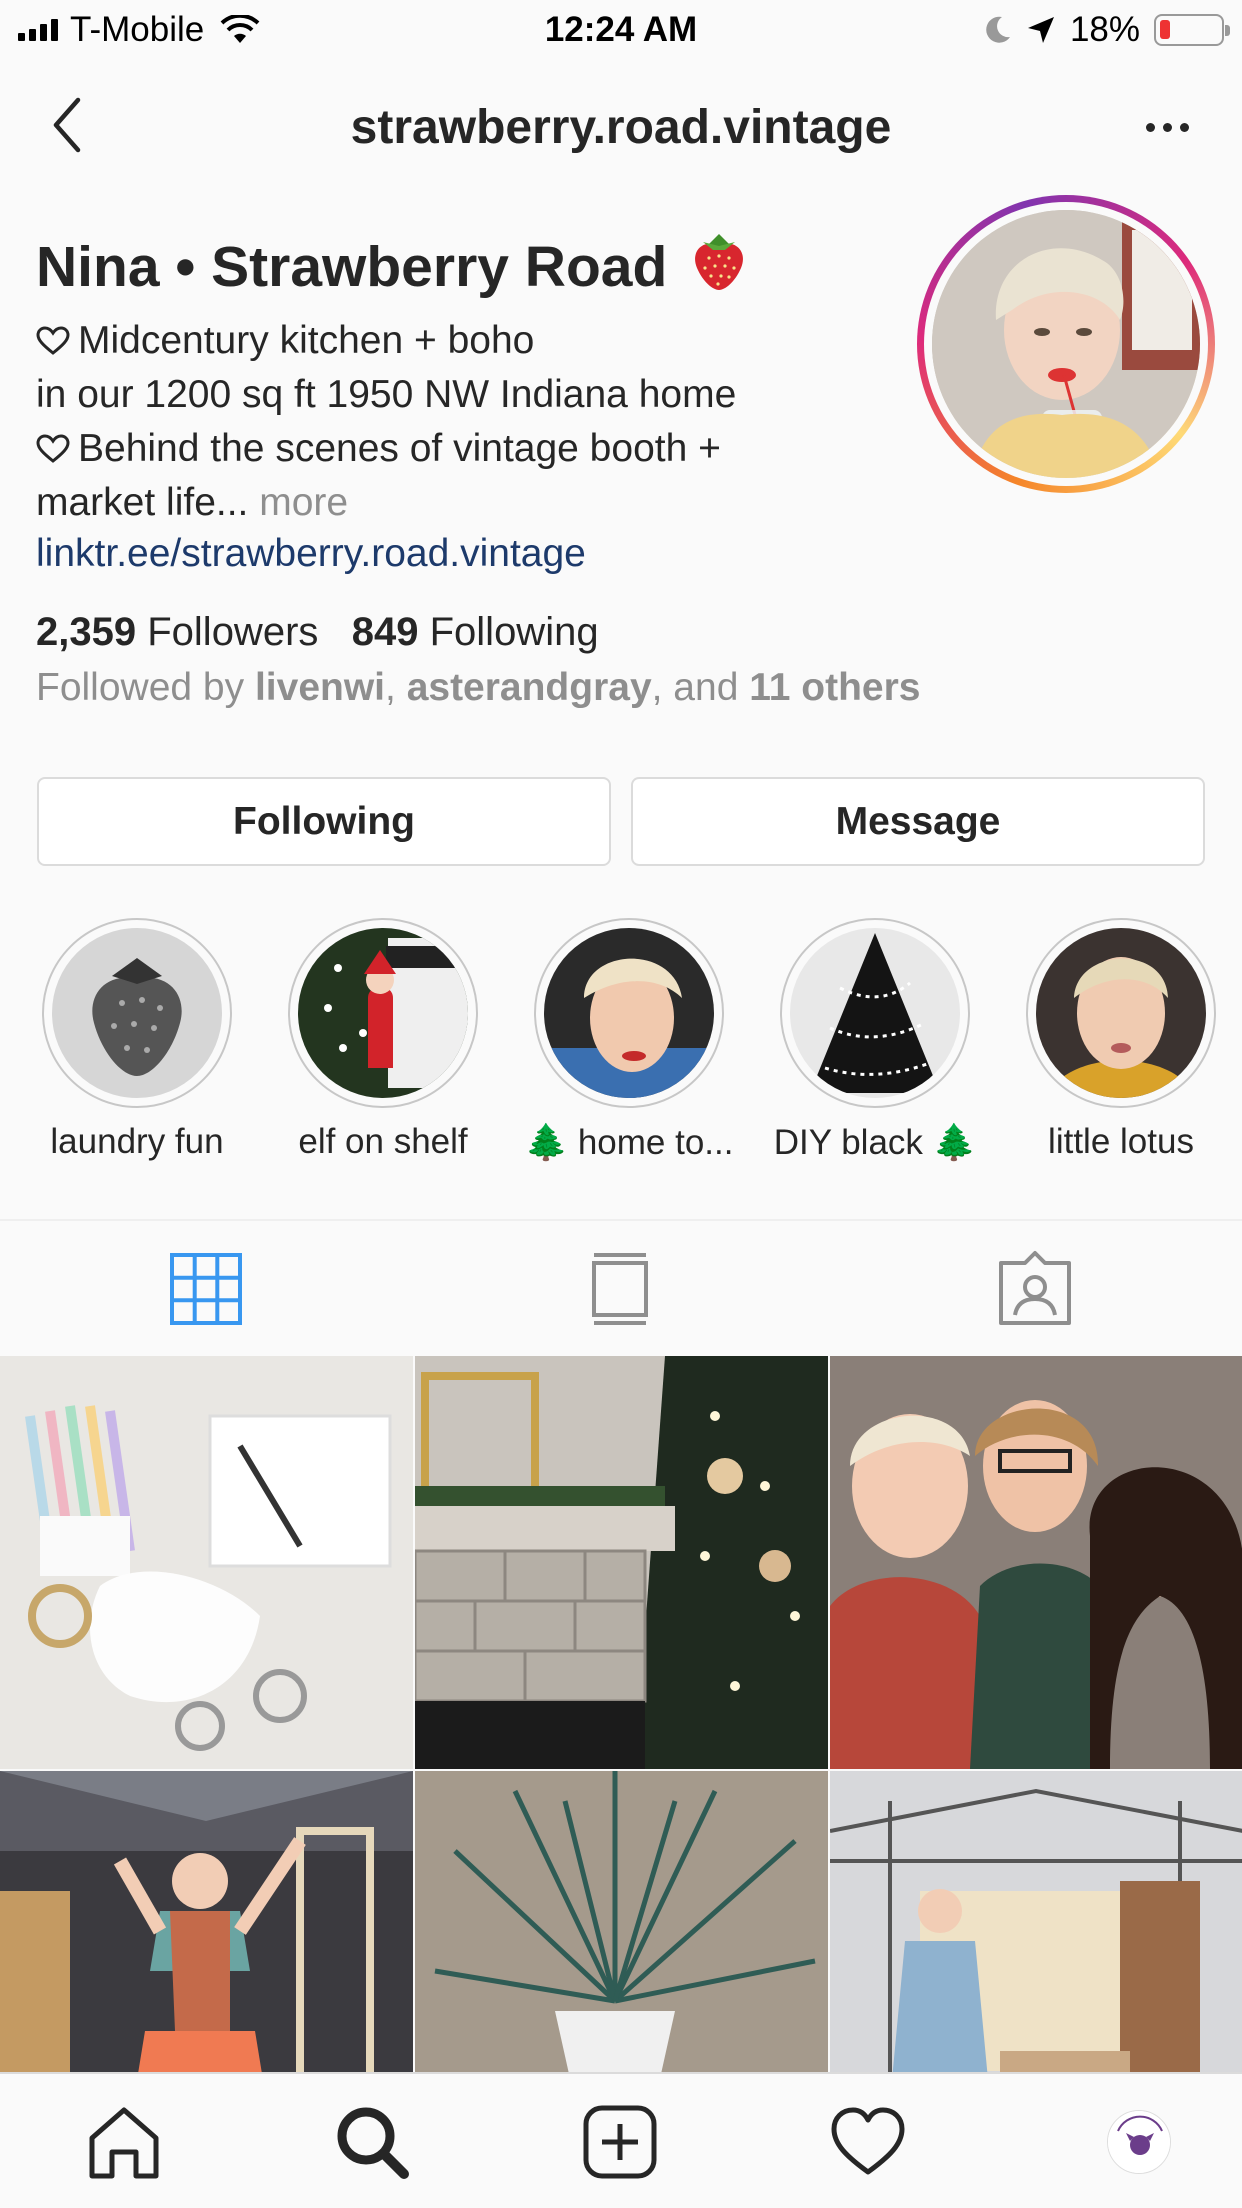 The height and width of the screenshot is (2208, 1242). I want to click on bio-line: in our 1200 sq ft 1950 NW Indiana home, so click(386, 394).